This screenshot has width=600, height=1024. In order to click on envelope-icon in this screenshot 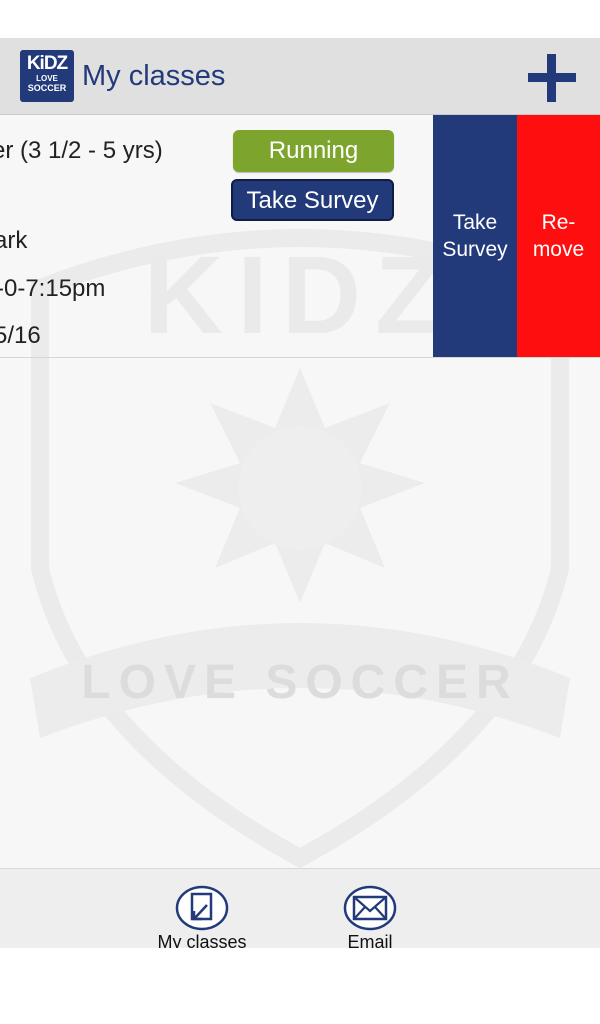, I will do `click(370, 908)`.